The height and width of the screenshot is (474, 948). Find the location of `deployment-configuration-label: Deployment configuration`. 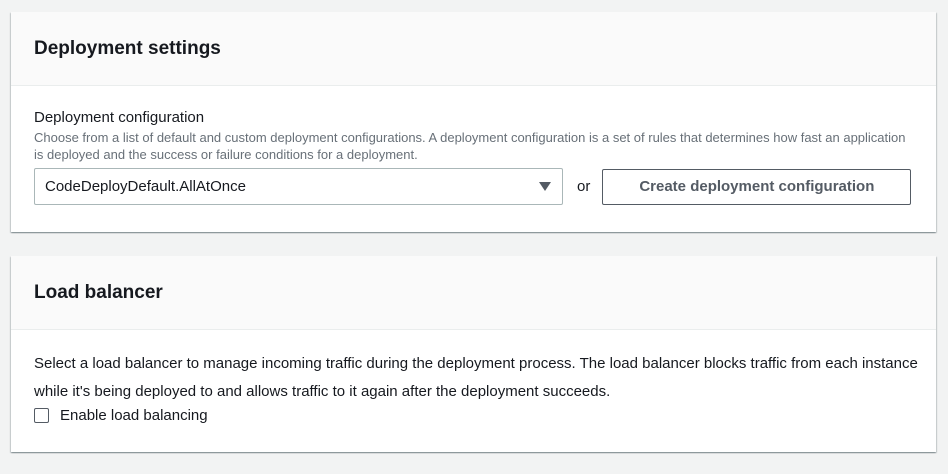

deployment-configuration-label: Deployment configuration is located at coordinates (119, 117).